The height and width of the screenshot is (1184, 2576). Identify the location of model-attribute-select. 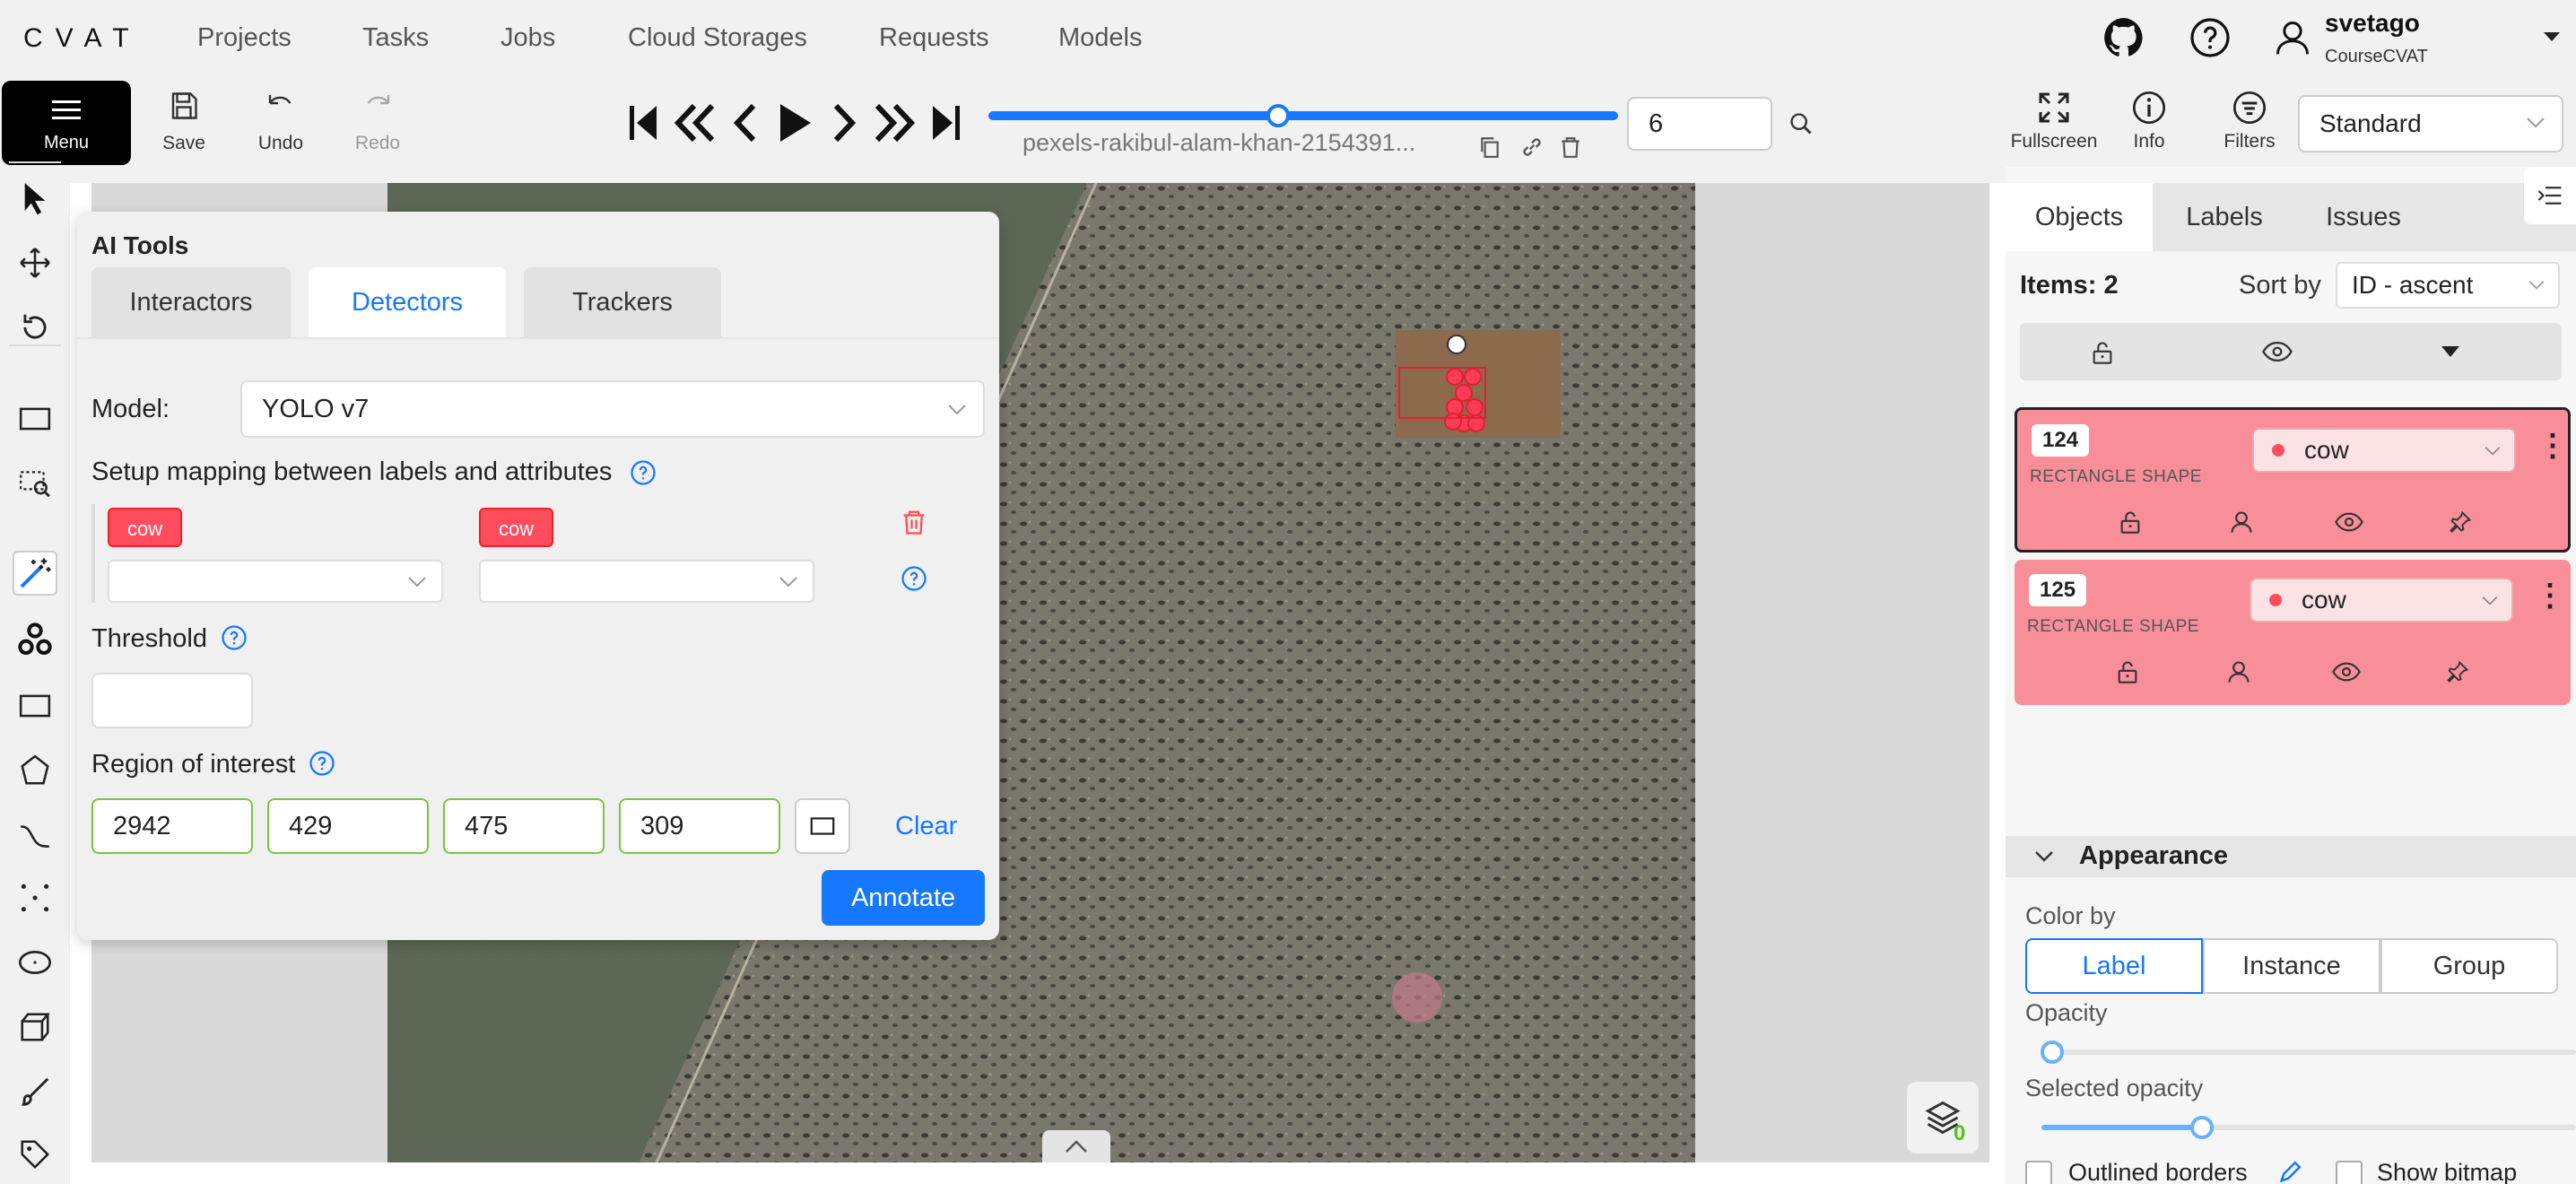
(275, 581).